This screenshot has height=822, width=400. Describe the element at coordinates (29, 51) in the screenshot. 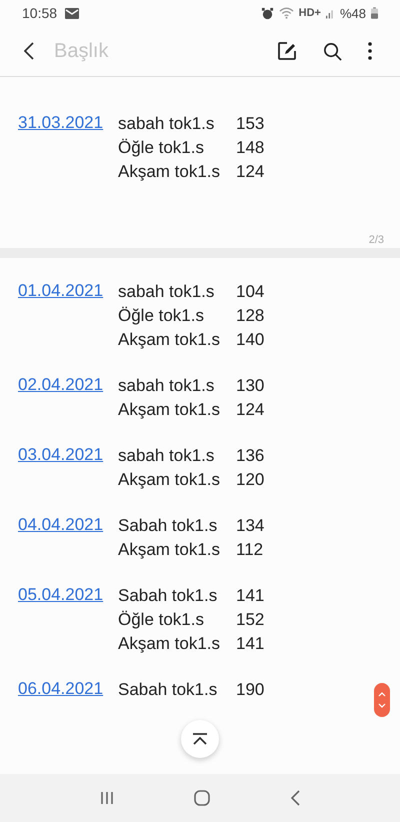

I see `back-icon` at that location.